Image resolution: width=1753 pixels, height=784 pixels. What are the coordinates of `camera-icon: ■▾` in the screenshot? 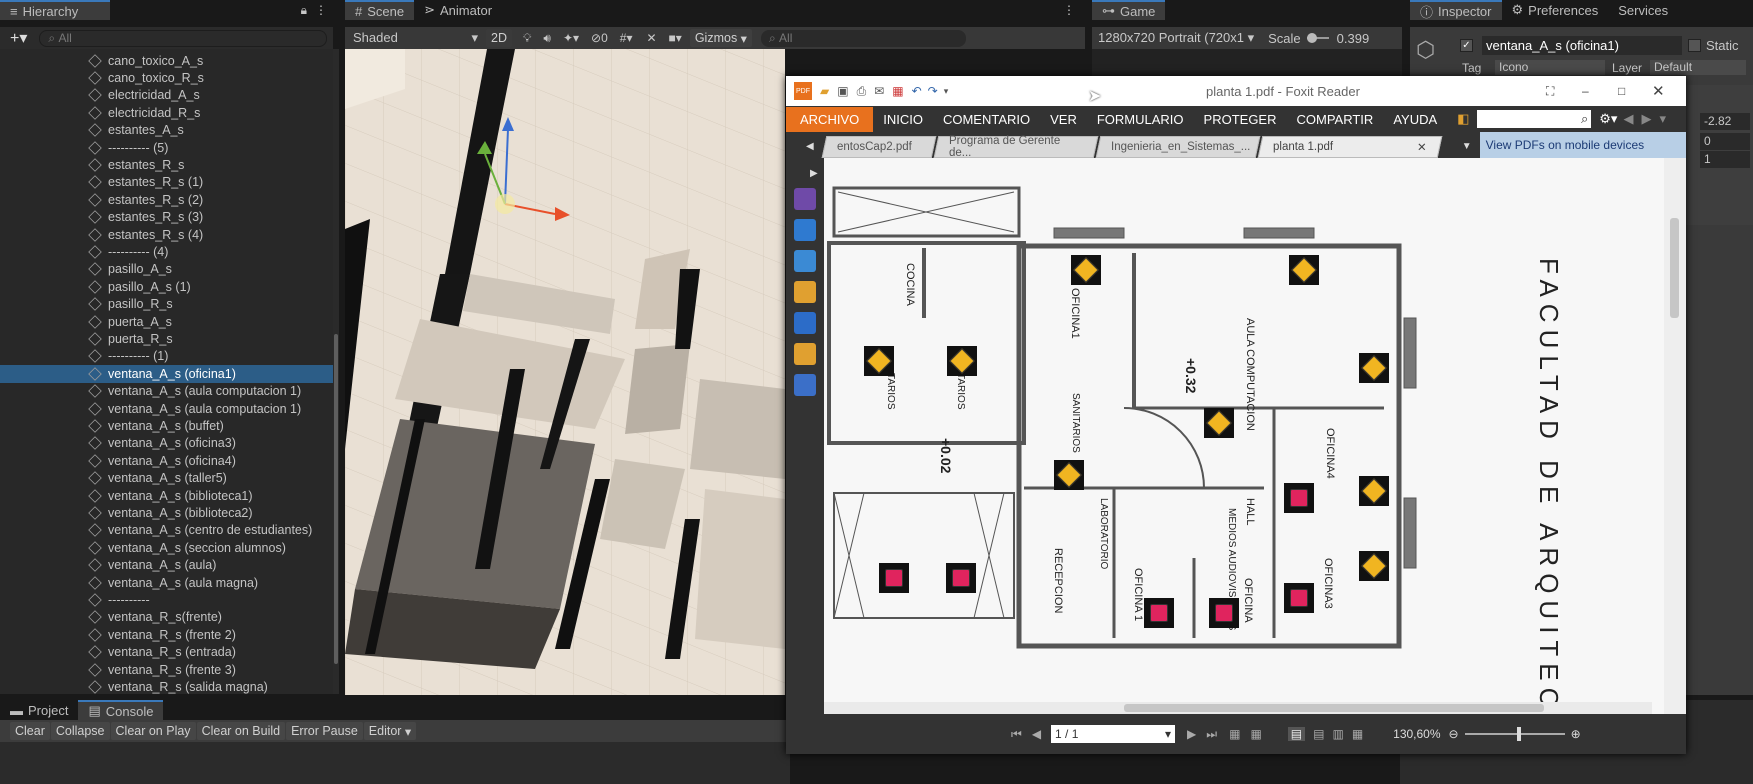 It's located at (675, 38).